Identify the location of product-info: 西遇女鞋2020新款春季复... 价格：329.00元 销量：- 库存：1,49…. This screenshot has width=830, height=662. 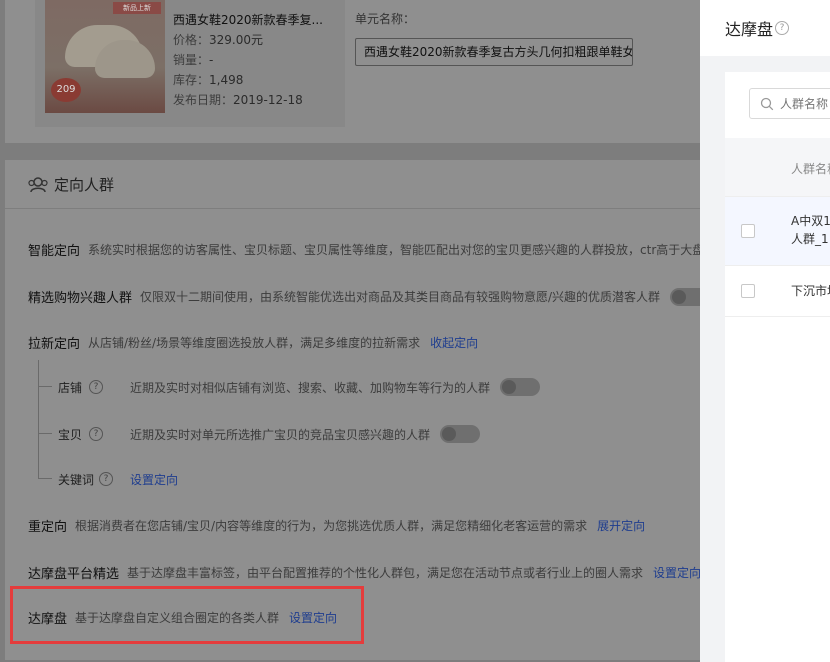
(248, 60).